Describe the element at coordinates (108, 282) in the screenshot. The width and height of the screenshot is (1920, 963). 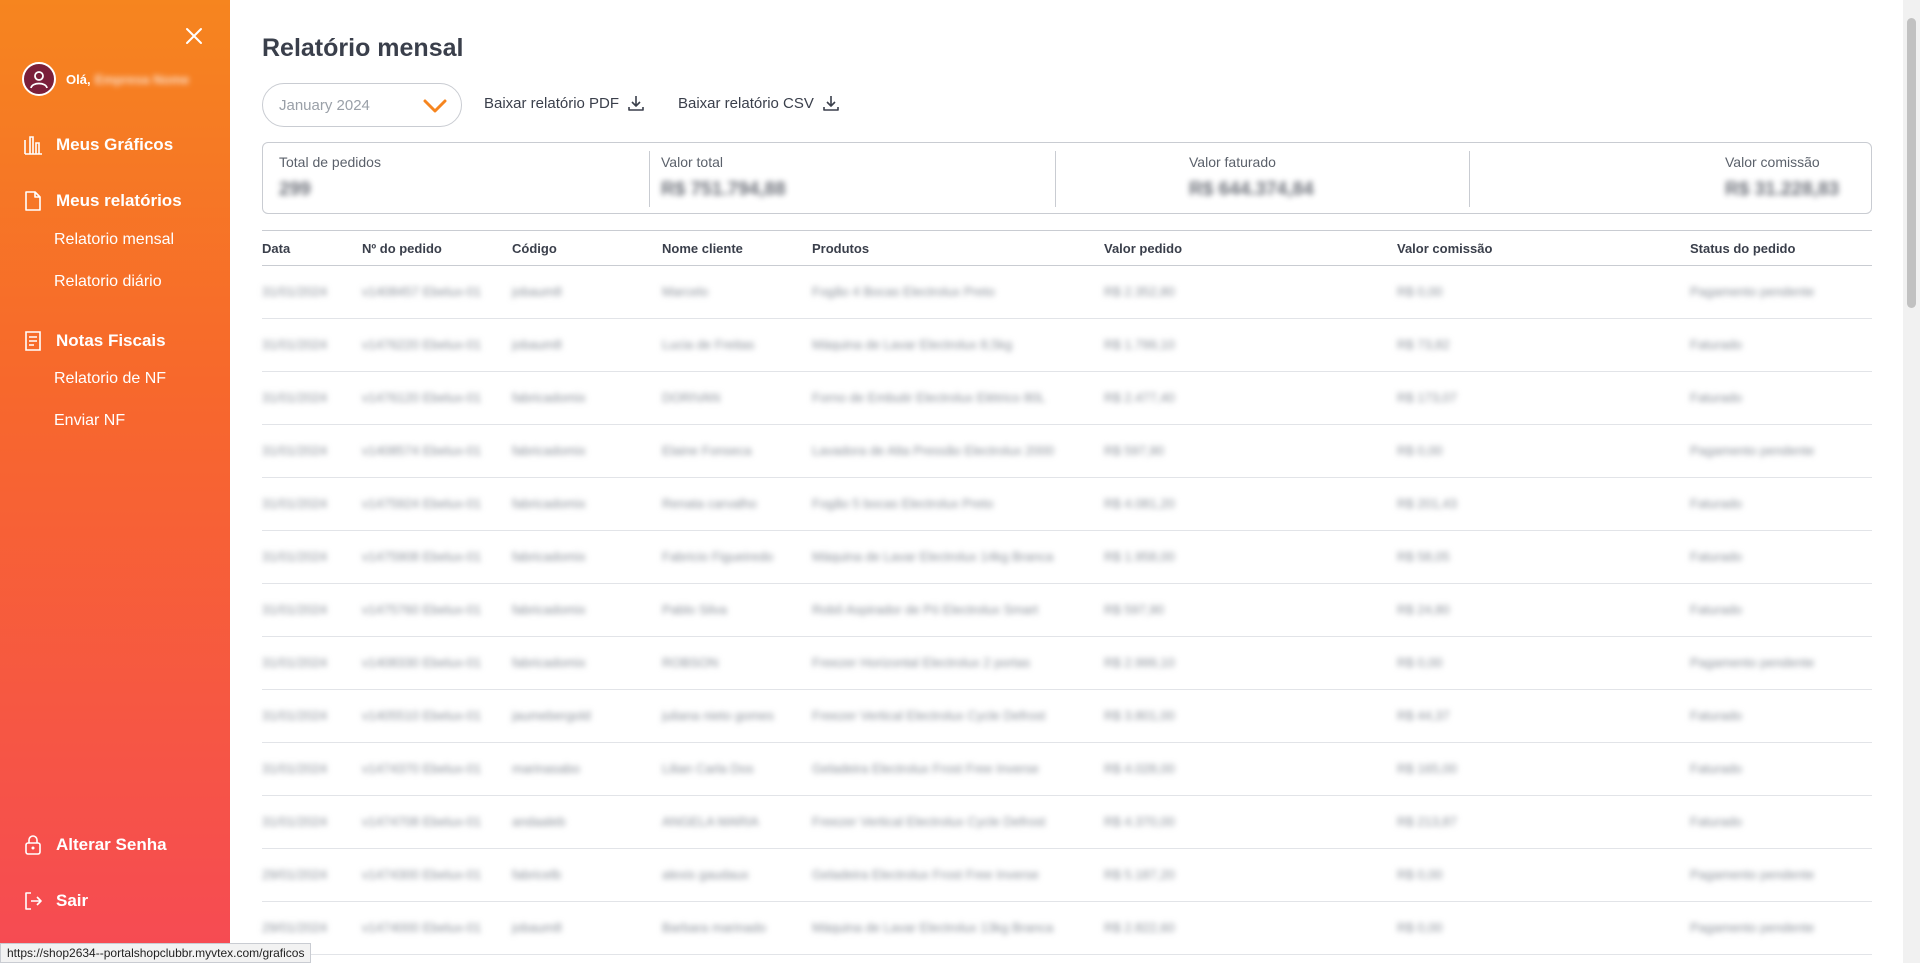
I see `nav-relatorio-diario: Relatorio diário` at that location.